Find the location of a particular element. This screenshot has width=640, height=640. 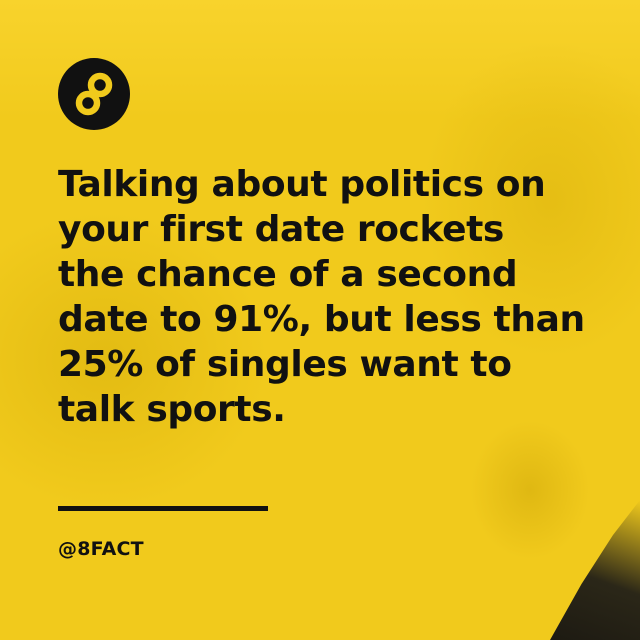

brand-logo is located at coordinates (94, 94).